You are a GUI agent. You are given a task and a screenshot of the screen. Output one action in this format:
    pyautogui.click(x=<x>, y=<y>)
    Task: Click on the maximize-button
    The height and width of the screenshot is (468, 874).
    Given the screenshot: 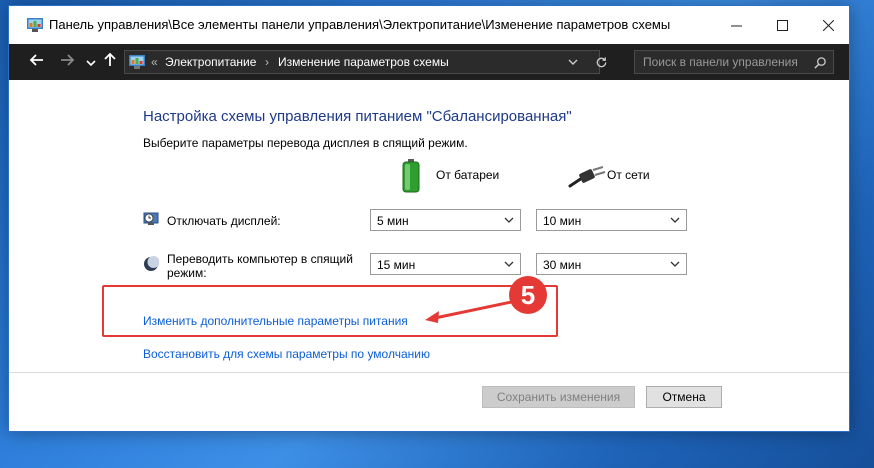 What is the action you would take?
    pyautogui.click(x=782, y=25)
    